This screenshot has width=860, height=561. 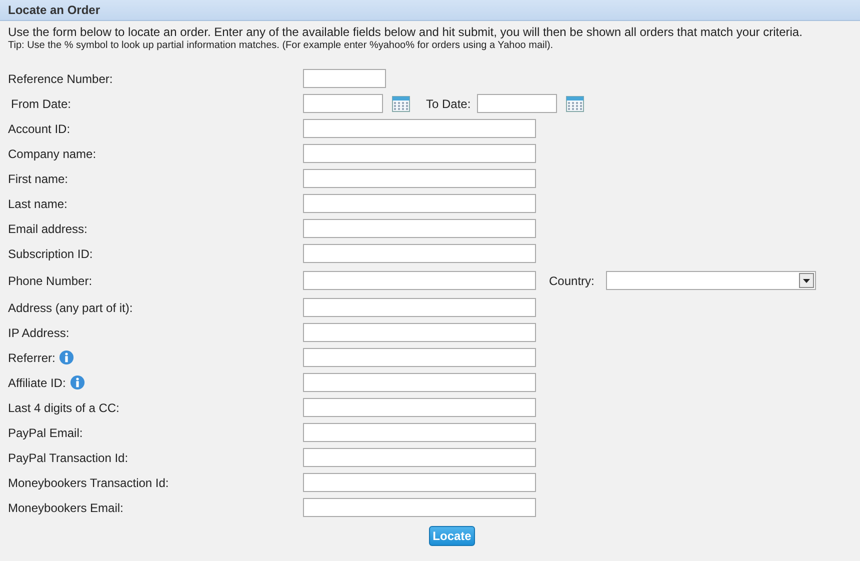 I want to click on tip-text: Tip: Use the % symbol to look up partial information matches. (For example enter %yahoo% for orders using a Yahoo mail)., so click(x=280, y=45).